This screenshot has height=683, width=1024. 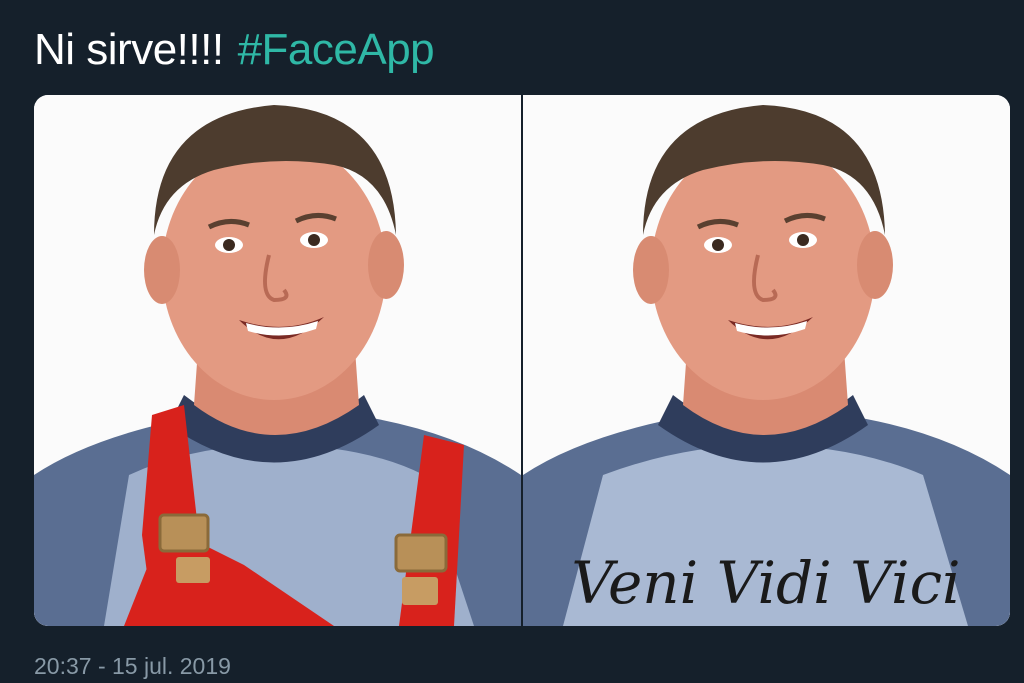 I want to click on tweet-text: Ni sirve!!!! #FaceApp, so click(x=234, y=50).